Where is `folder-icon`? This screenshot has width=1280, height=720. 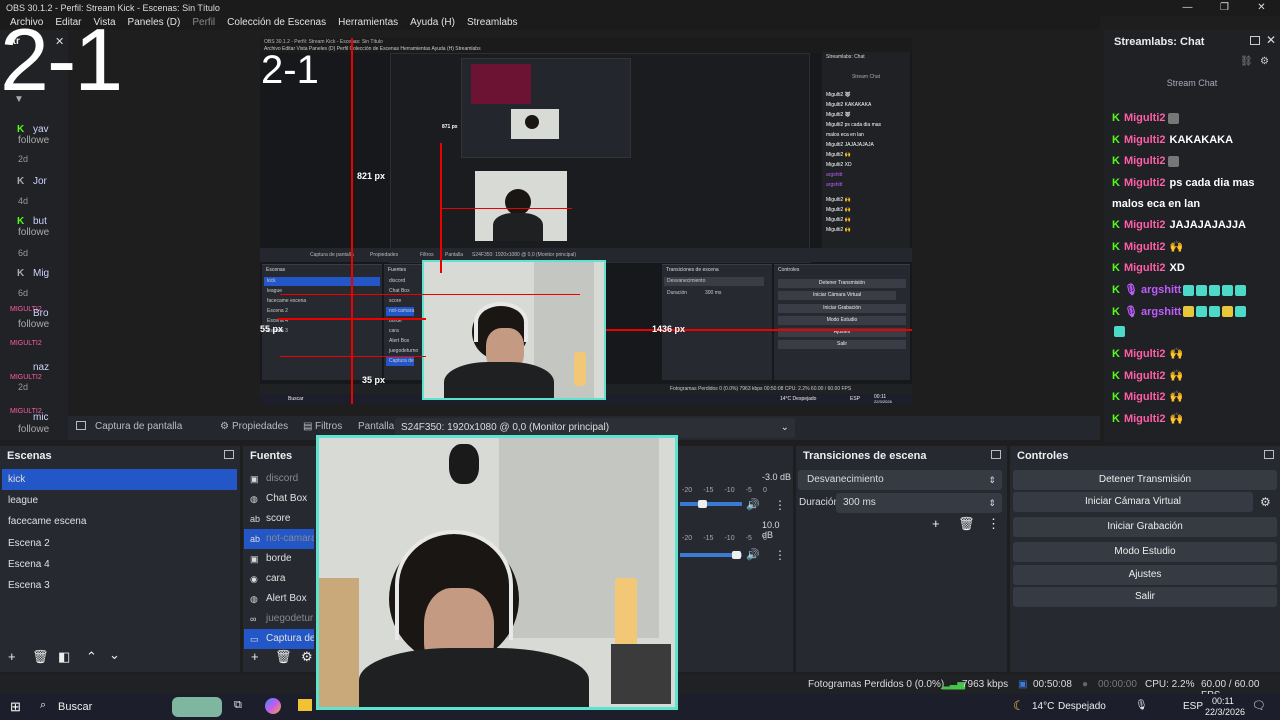 folder-icon is located at coordinates (305, 705).